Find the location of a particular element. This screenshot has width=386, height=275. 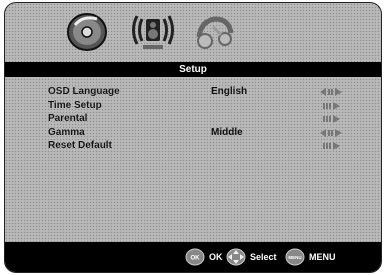

navigation-pad-icon is located at coordinates (236, 257).